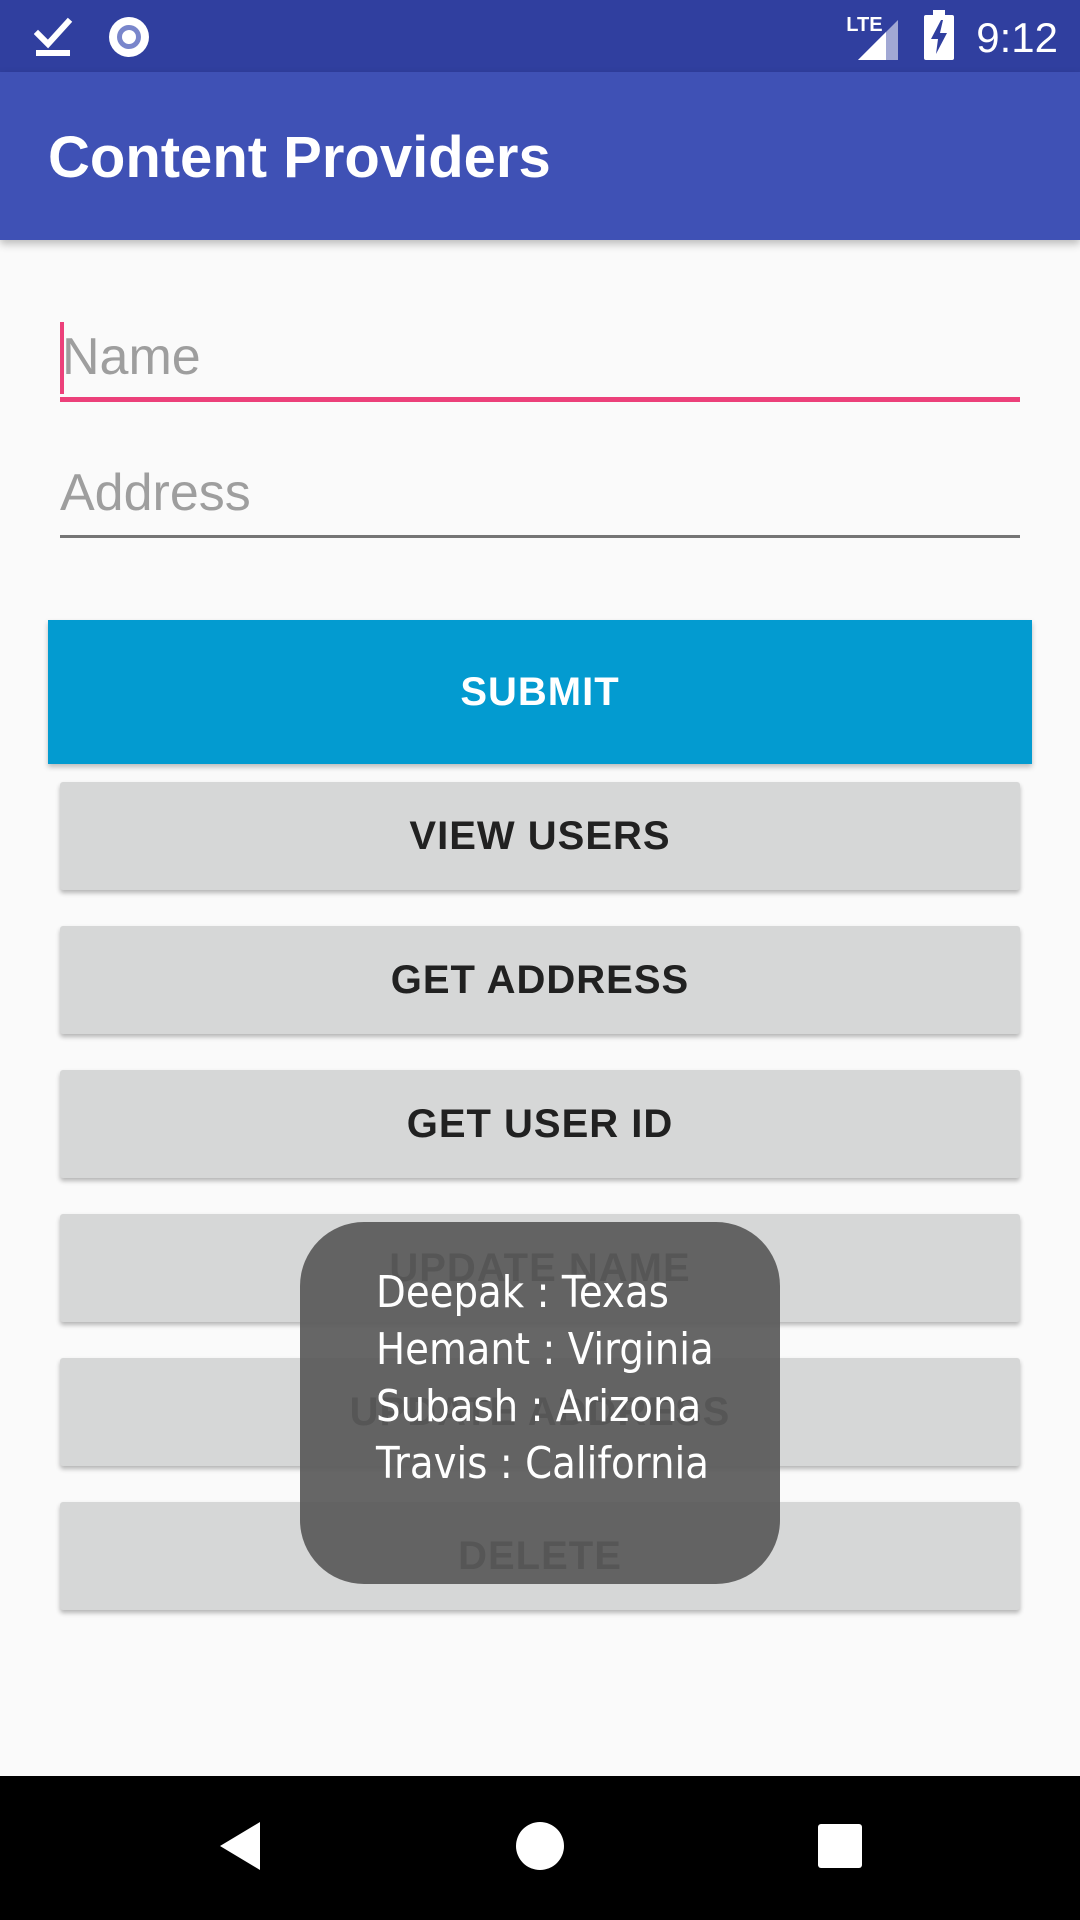 This screenshot has height=1920, width=1080. What do you see at coordinates (540, 357) in the screenshot?
I see `name-field: Name` at bounding box center [540, 357].